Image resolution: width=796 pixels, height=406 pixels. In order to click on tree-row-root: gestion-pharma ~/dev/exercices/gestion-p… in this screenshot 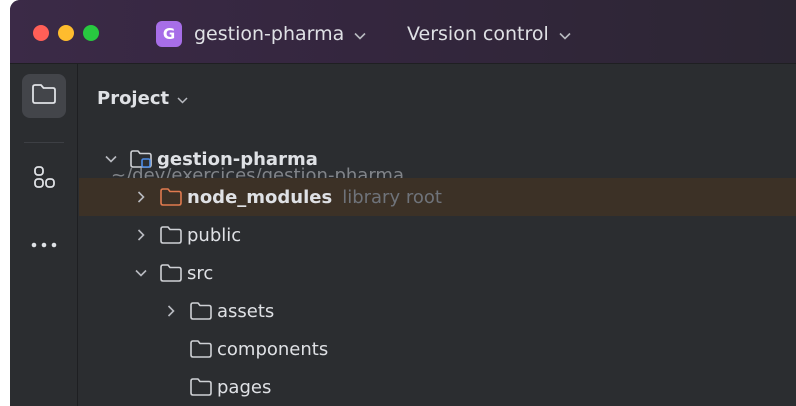, I will do `click(437, 163)`.